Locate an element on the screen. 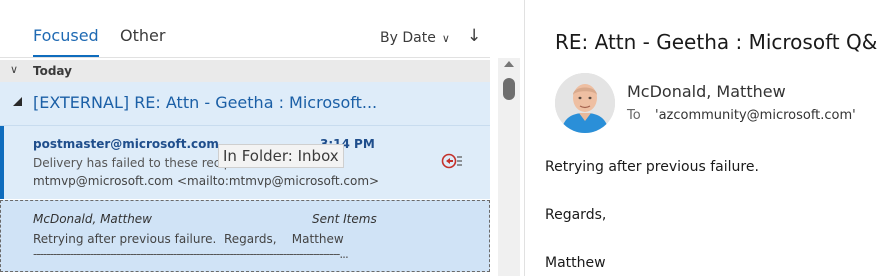 The width and height of the screenshot is (885, 276). avatar is located at coordinates (585, 103).